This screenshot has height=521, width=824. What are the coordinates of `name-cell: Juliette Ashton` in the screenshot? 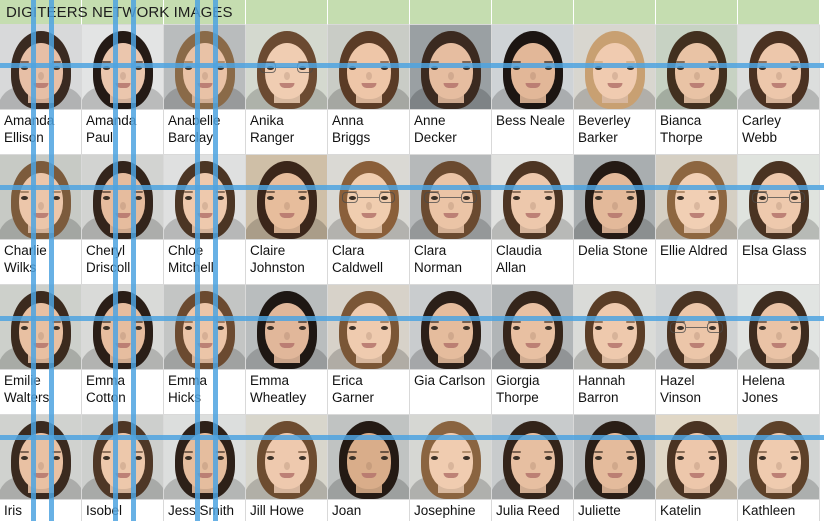 It's located at (615, 510).